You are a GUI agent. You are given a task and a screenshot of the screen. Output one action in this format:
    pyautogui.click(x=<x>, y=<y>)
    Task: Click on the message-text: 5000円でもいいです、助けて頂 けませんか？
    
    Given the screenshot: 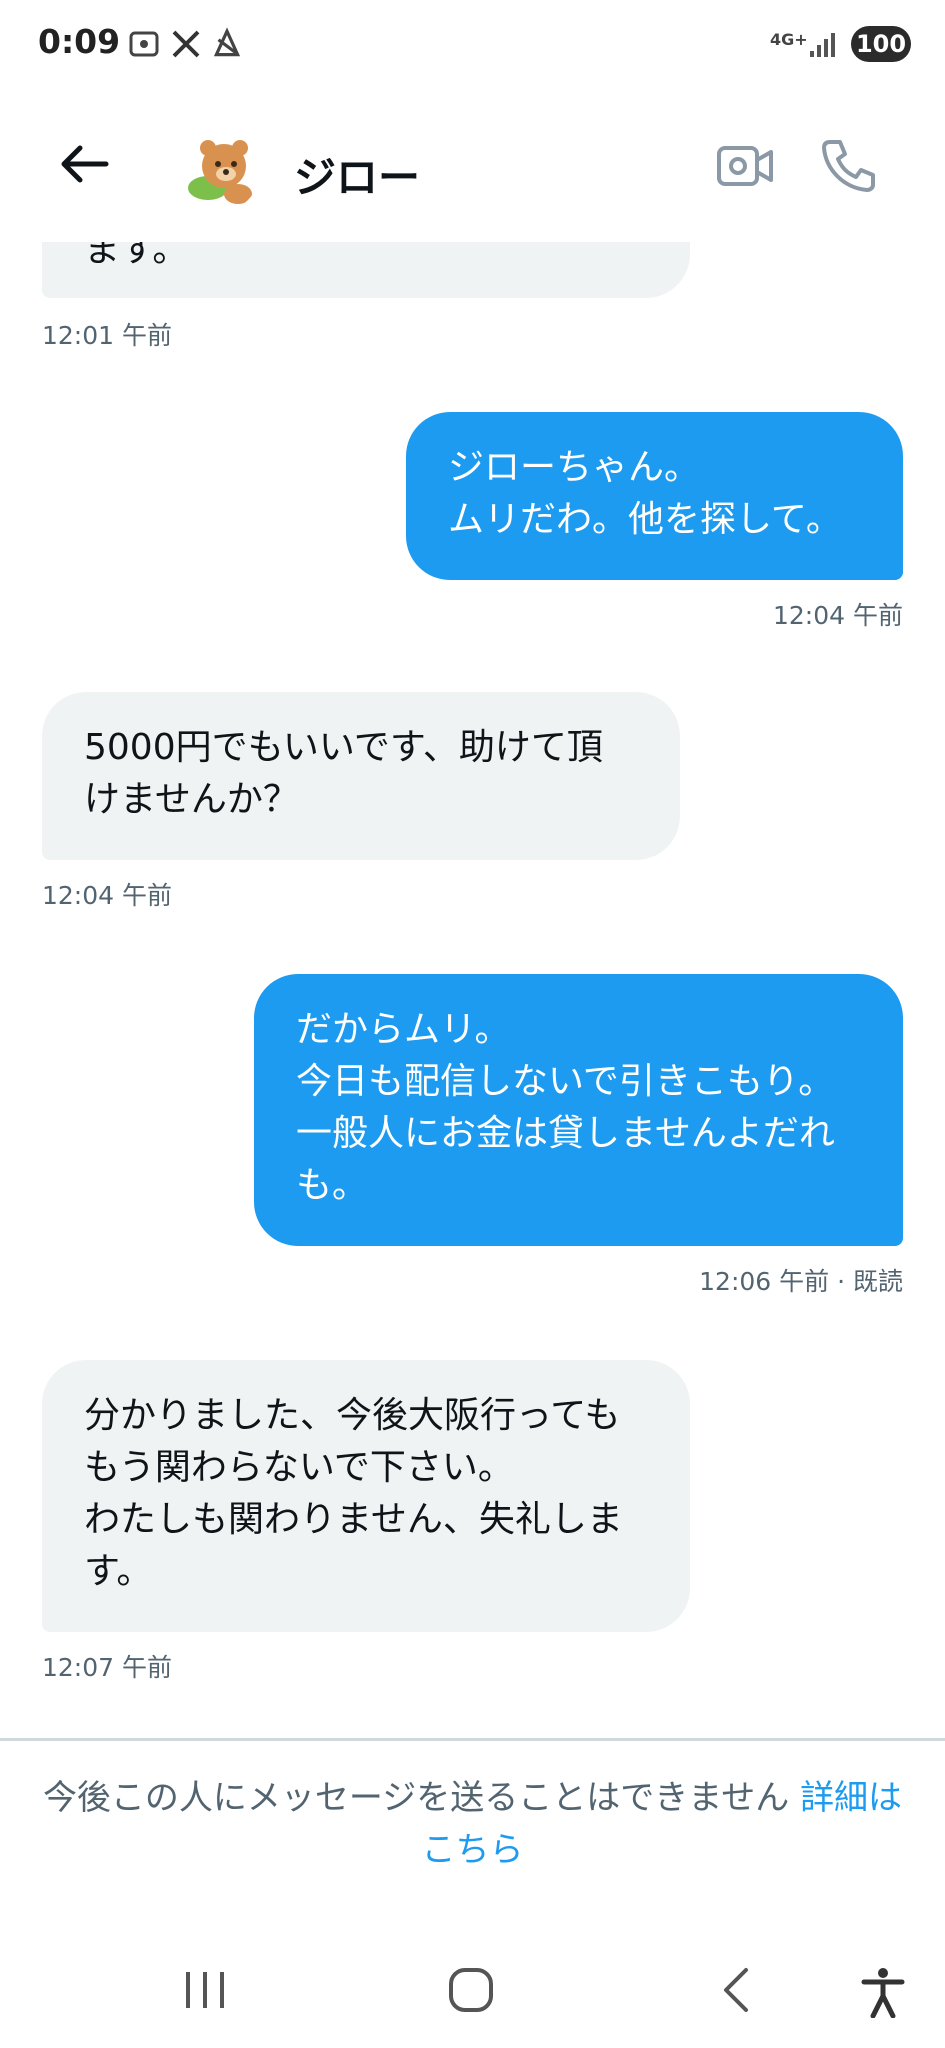 What is the action you would take?
    pyautogui.click(x=343, y=773)
    